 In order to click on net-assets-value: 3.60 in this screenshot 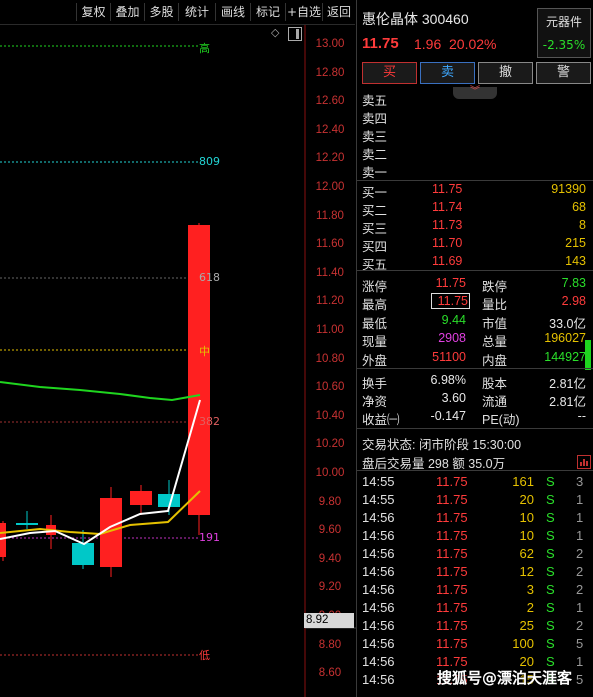, I will do `click(453, 398)`.